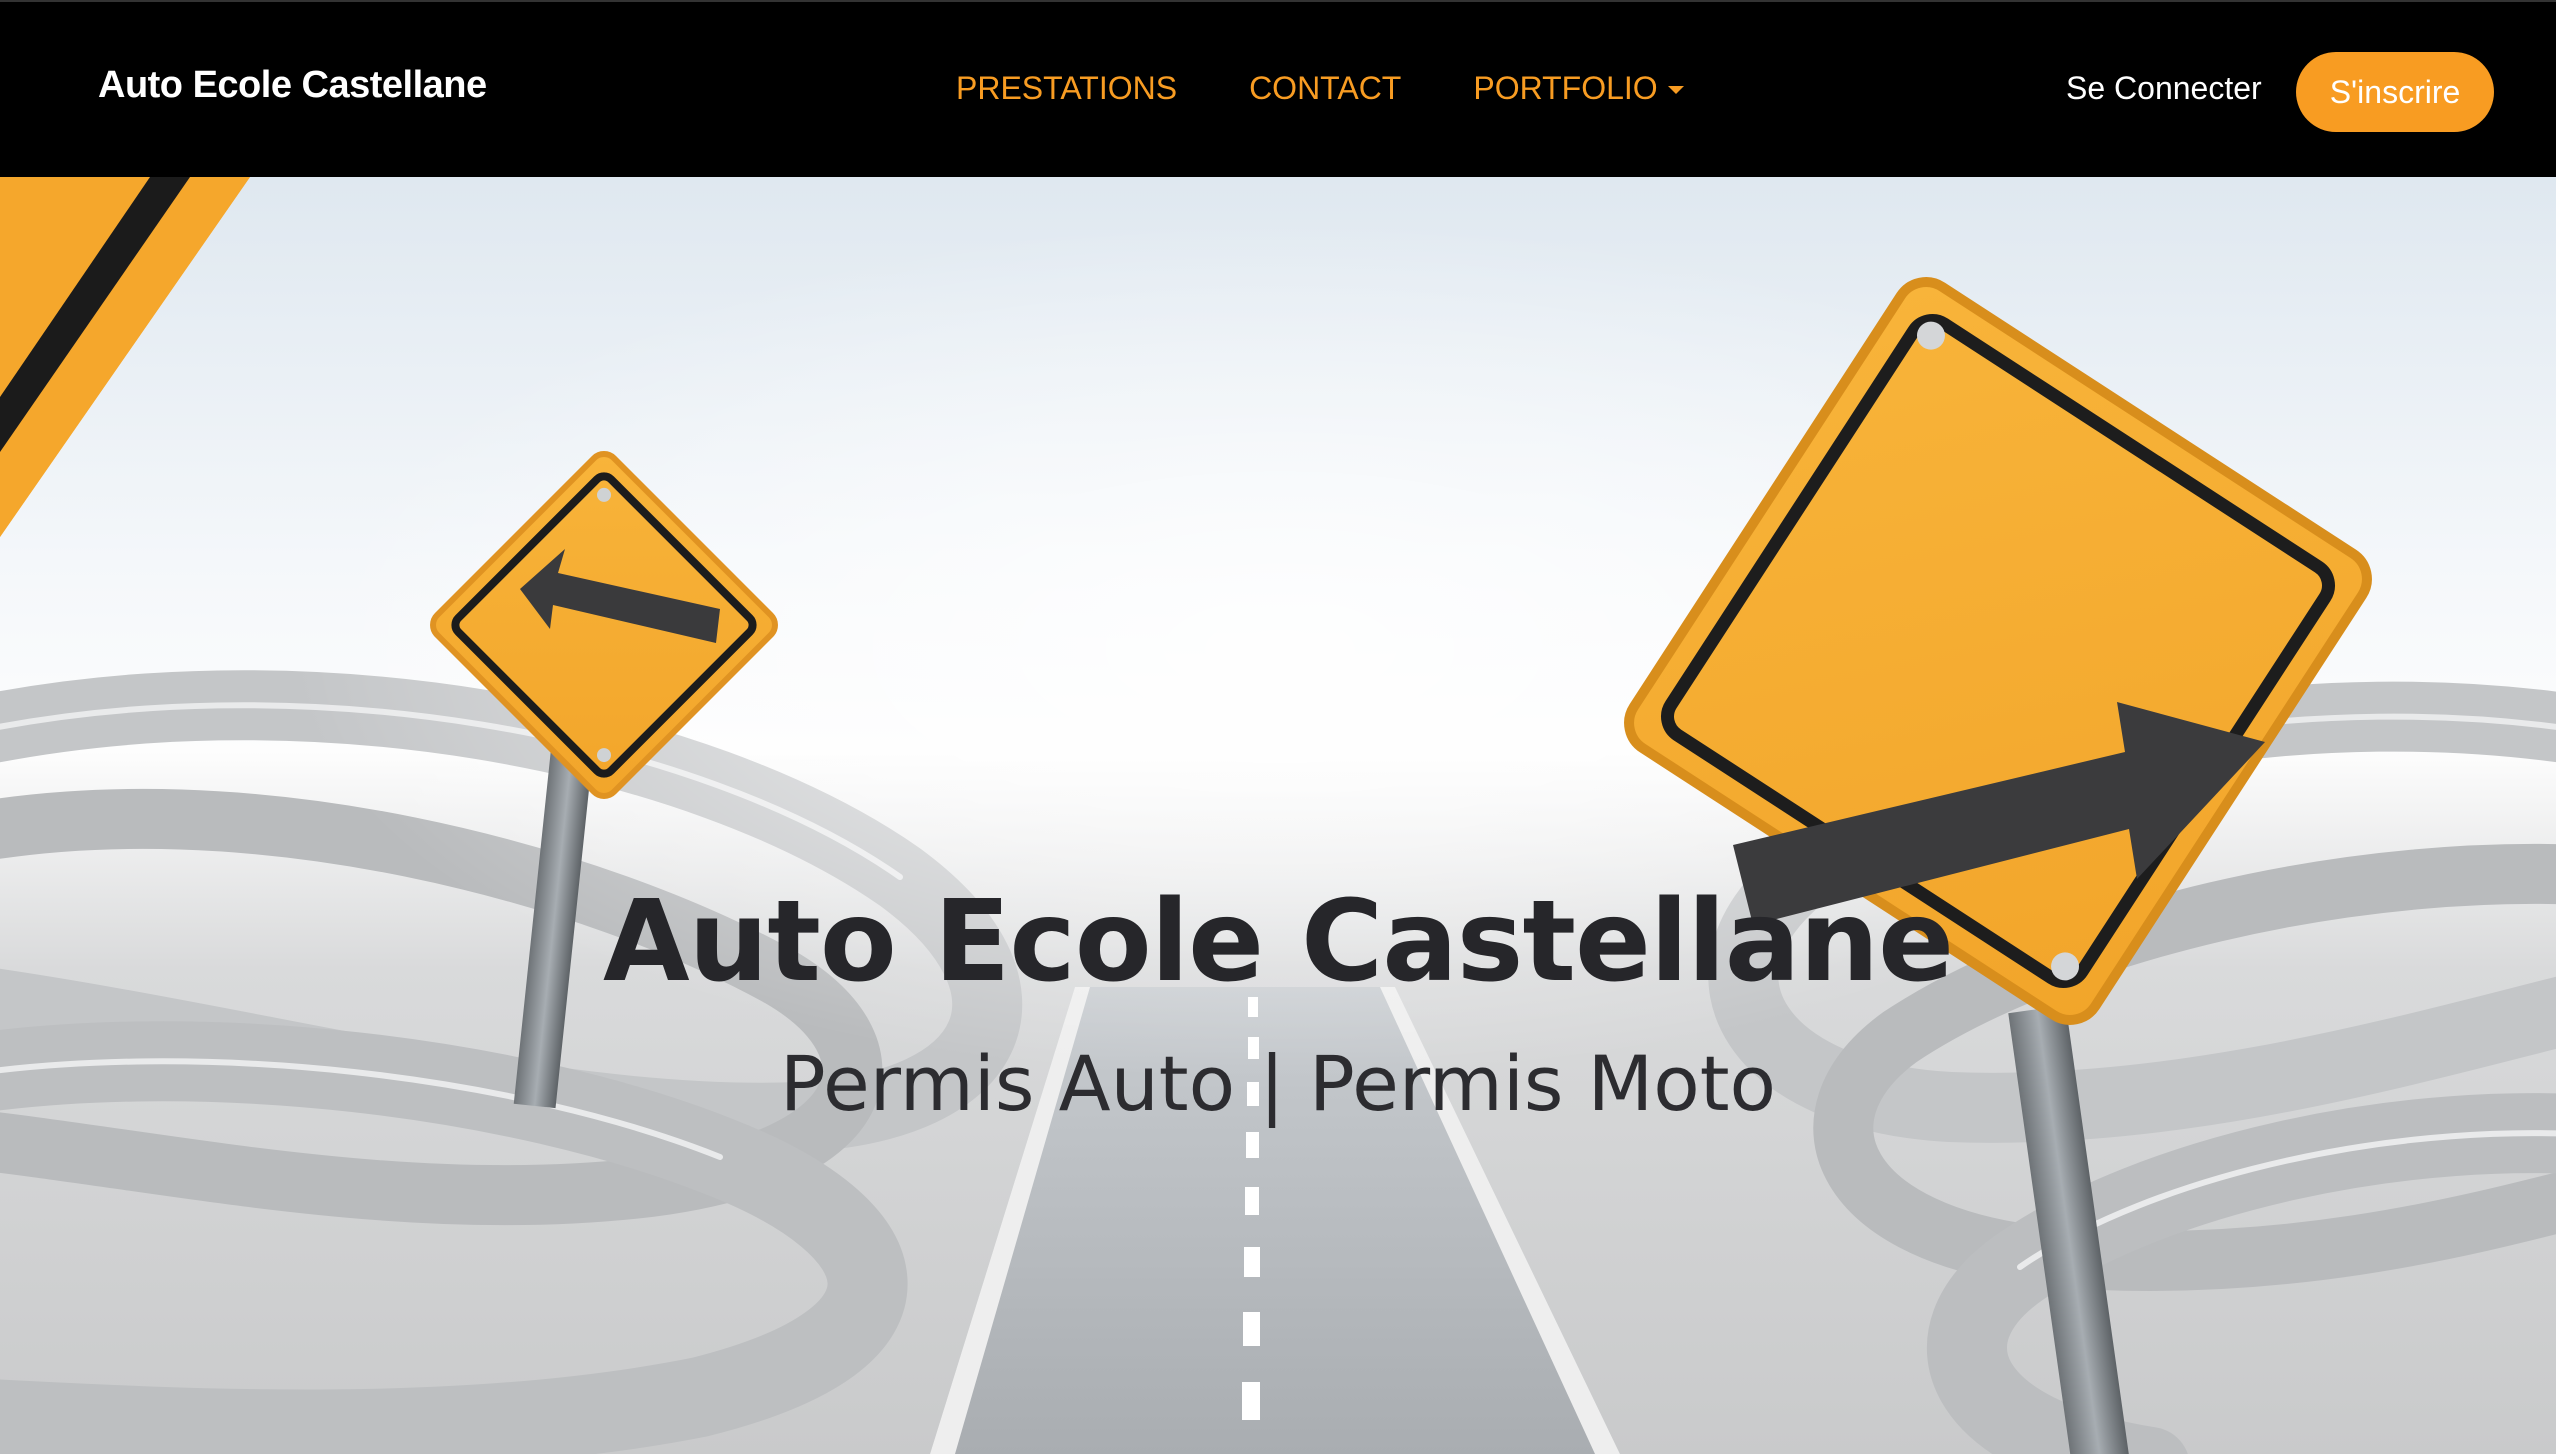 The image size is (2556, 1454). I want to click on hero-subtitle: Permis Auto | Permis Moto, so click(1278, 1083).